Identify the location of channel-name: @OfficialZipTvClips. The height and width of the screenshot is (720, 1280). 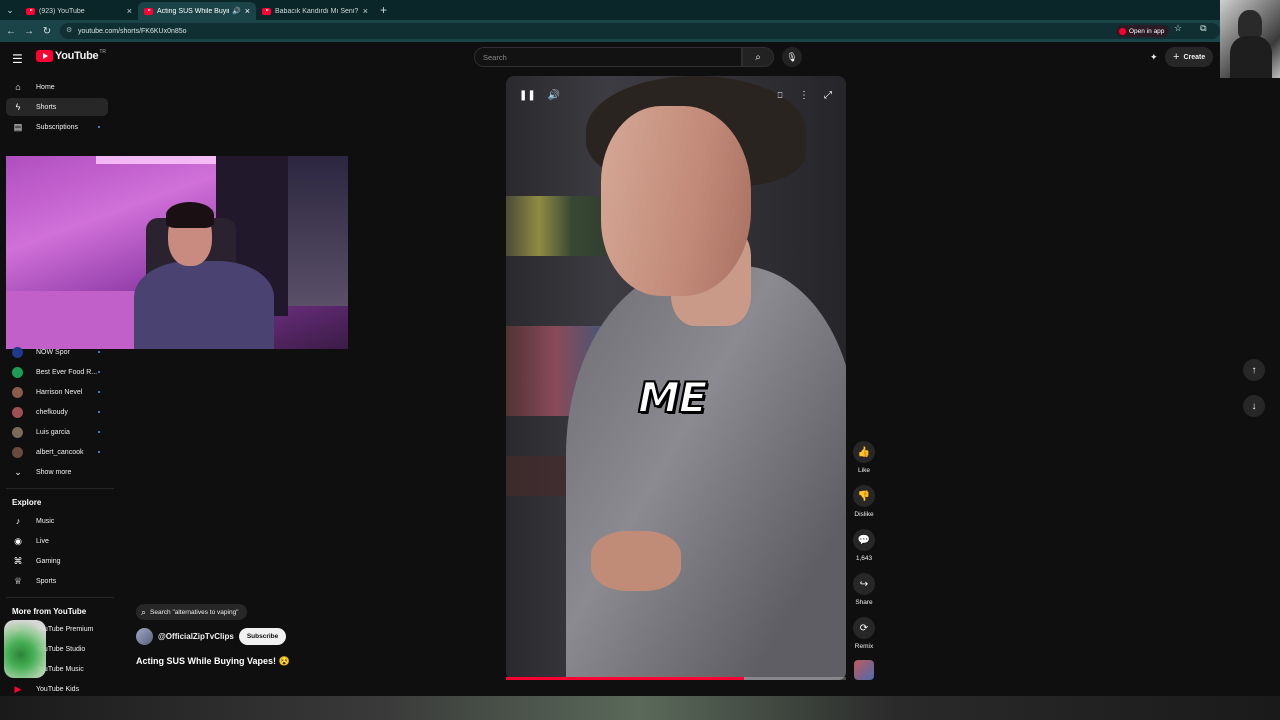
(196, 636).